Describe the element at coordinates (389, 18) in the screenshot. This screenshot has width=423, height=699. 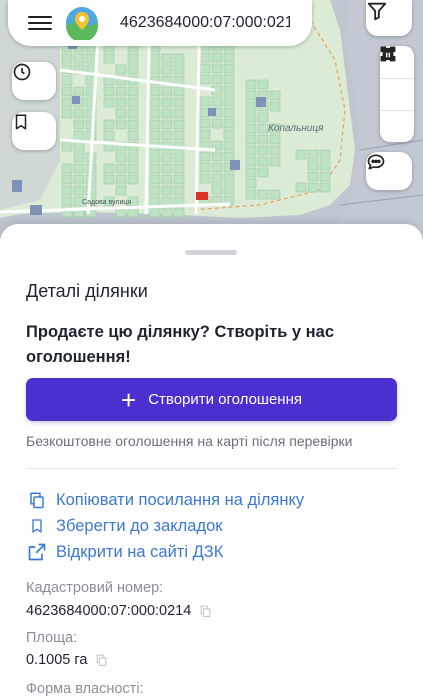
I see `filter-button` at that location.